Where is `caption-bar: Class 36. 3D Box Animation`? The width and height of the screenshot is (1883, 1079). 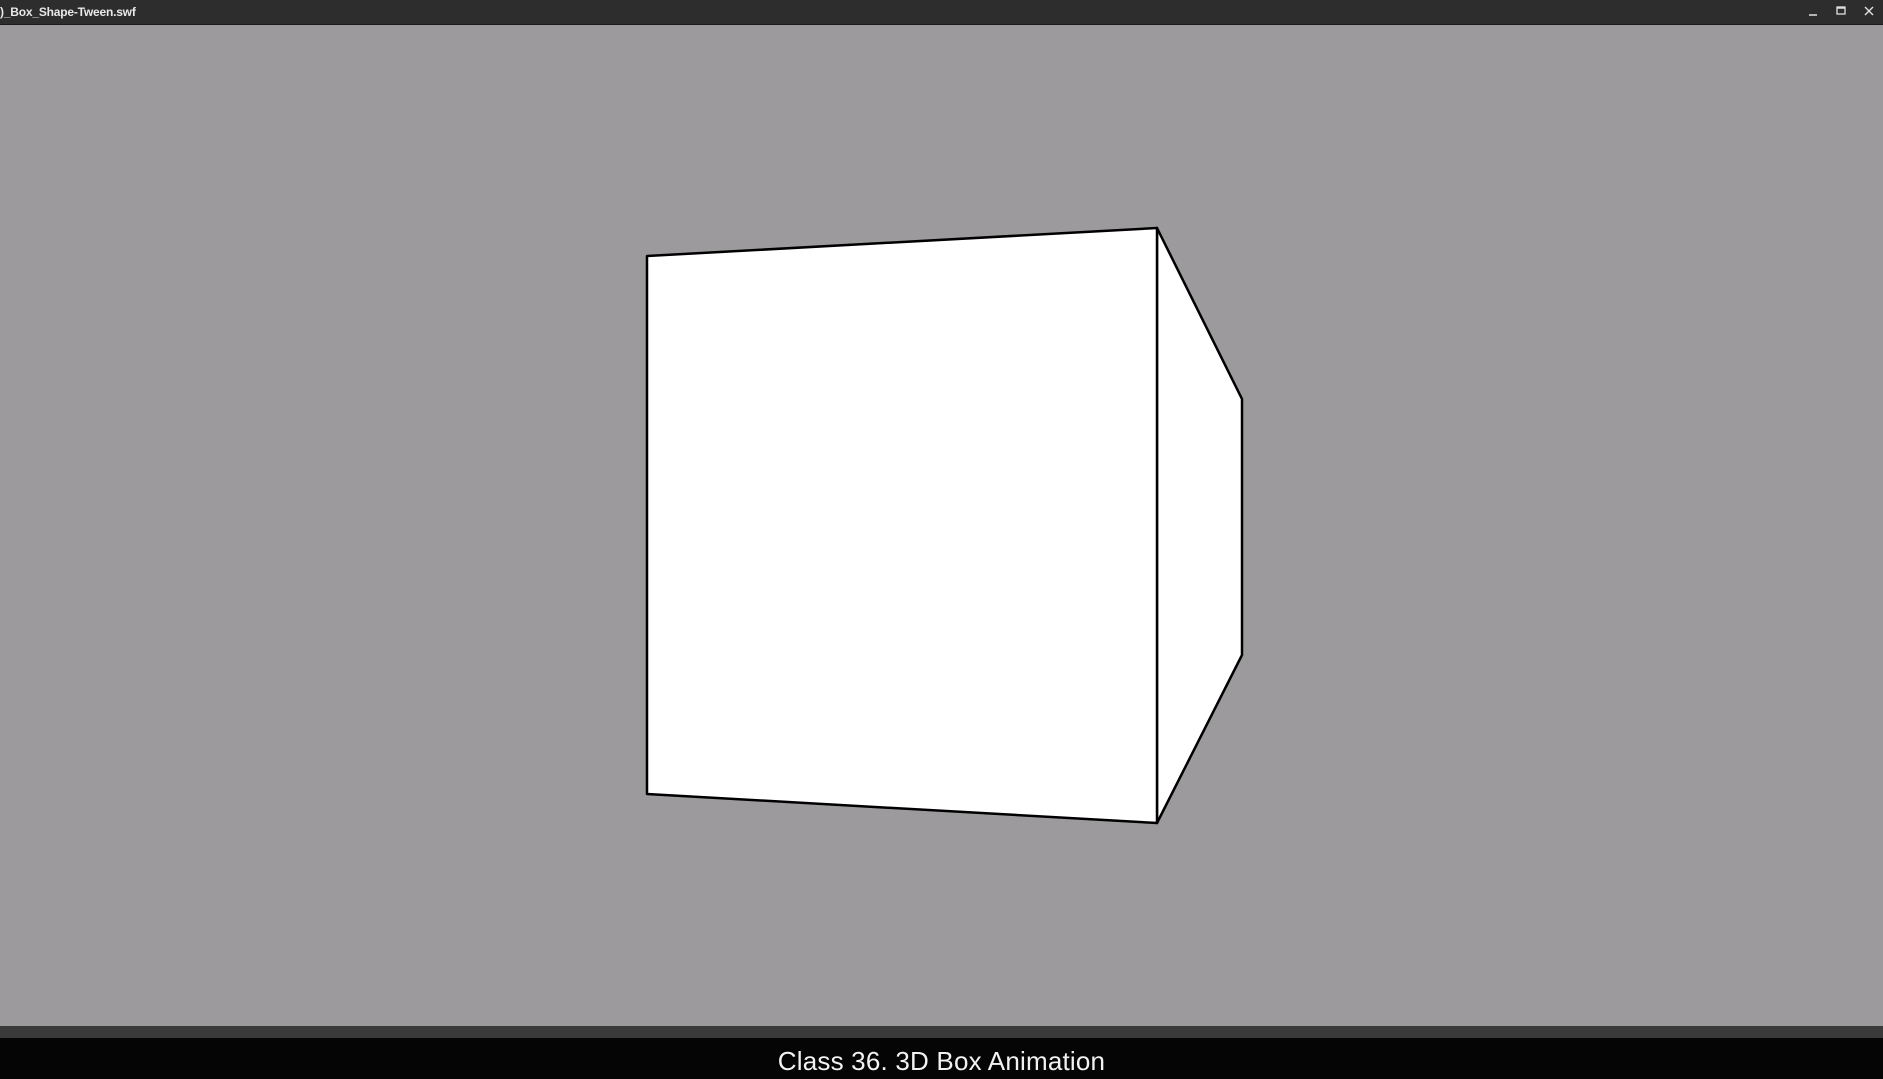 caption-bar: Class 36. 3D Box Animation is located at coordinates (941, 1058).